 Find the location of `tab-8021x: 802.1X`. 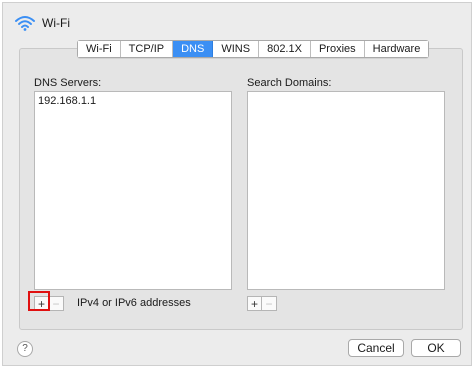

tab-8021x: 802.1X is located at coordinates (285, 49).